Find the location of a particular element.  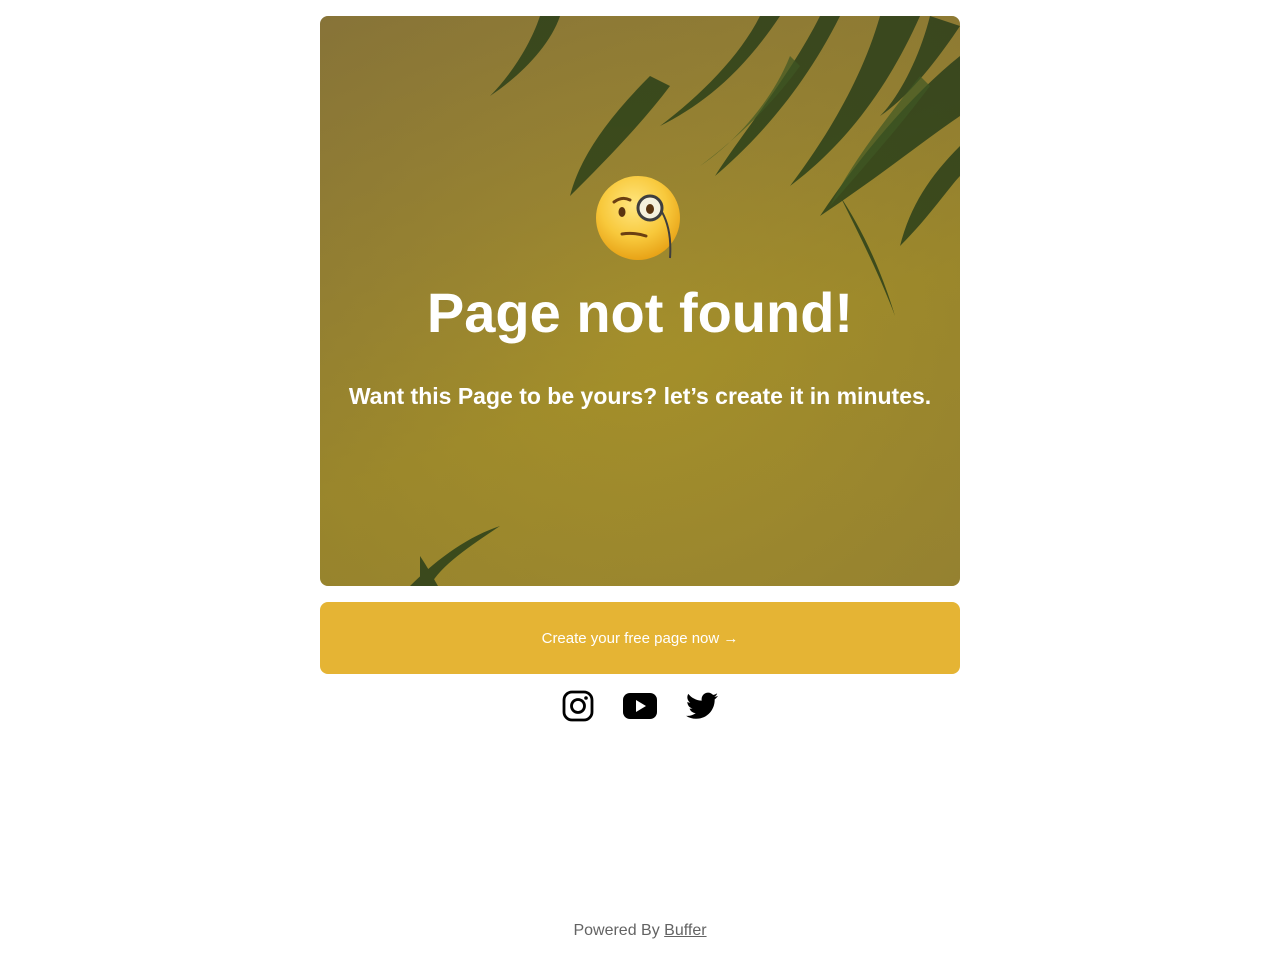

youtube-icon is located at coordinates (640, 706).